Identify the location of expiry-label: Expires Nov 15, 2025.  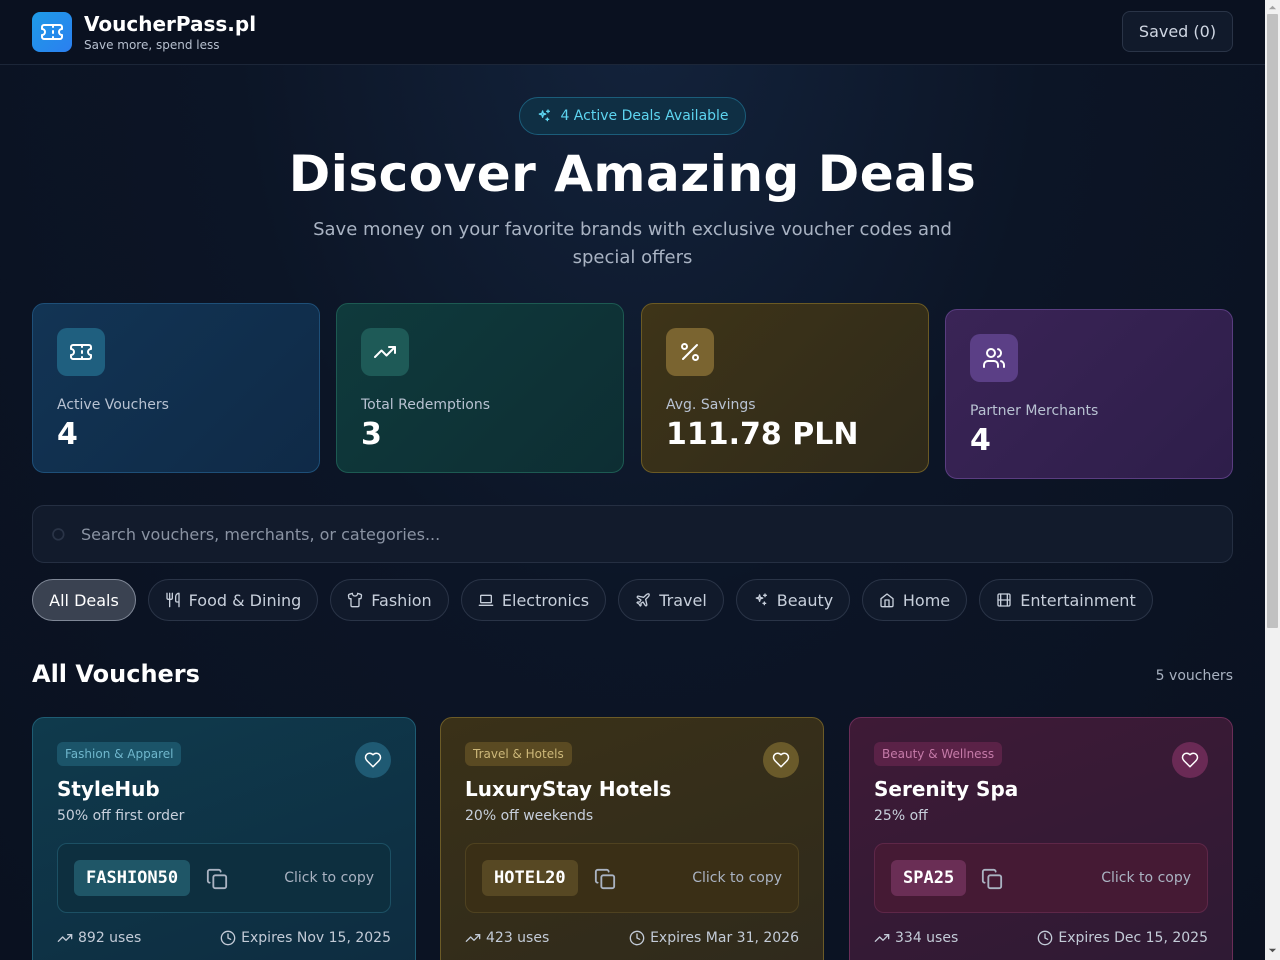
(316, 938).